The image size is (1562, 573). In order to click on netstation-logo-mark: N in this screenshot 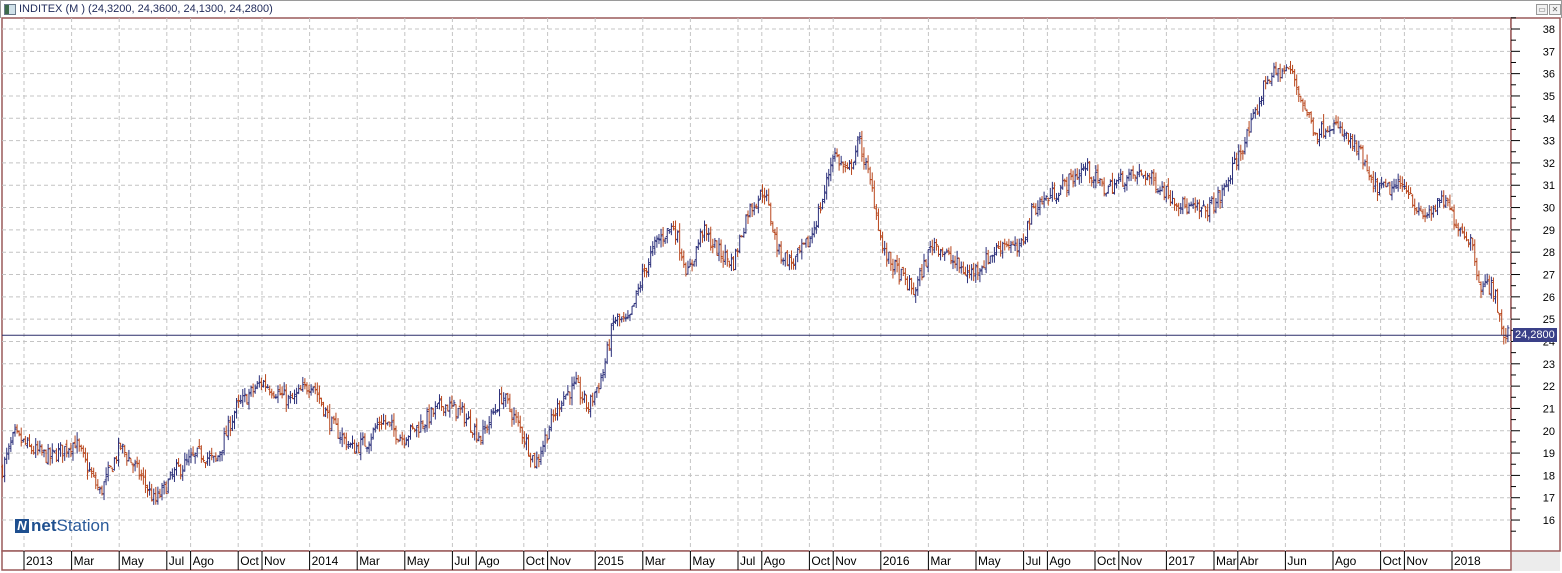, I will do `click(22, 526)`.